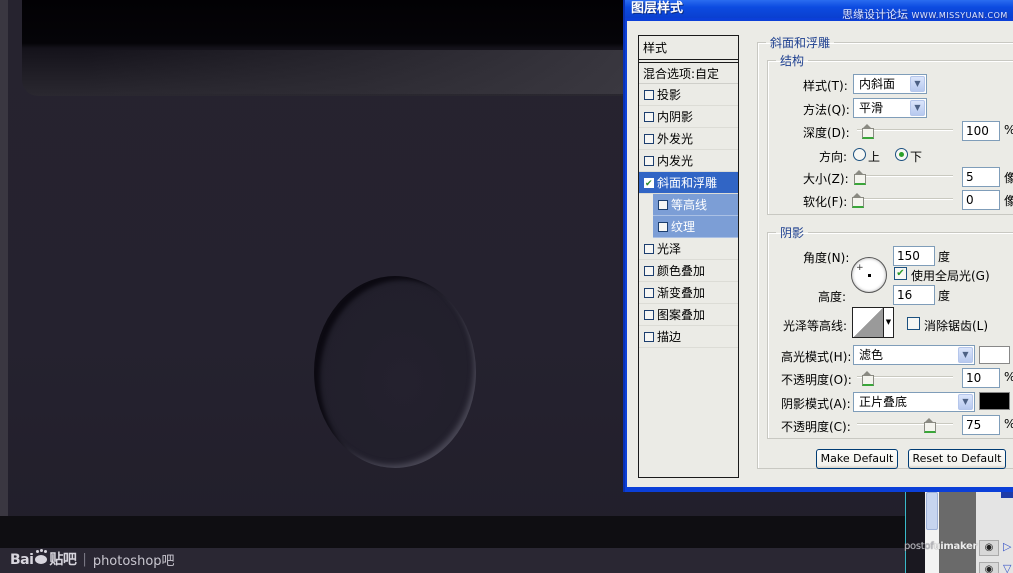  Describe the element at coordinates (981, 425) in the screenshot. I see `shadow-opacity-input: 75` at that location.